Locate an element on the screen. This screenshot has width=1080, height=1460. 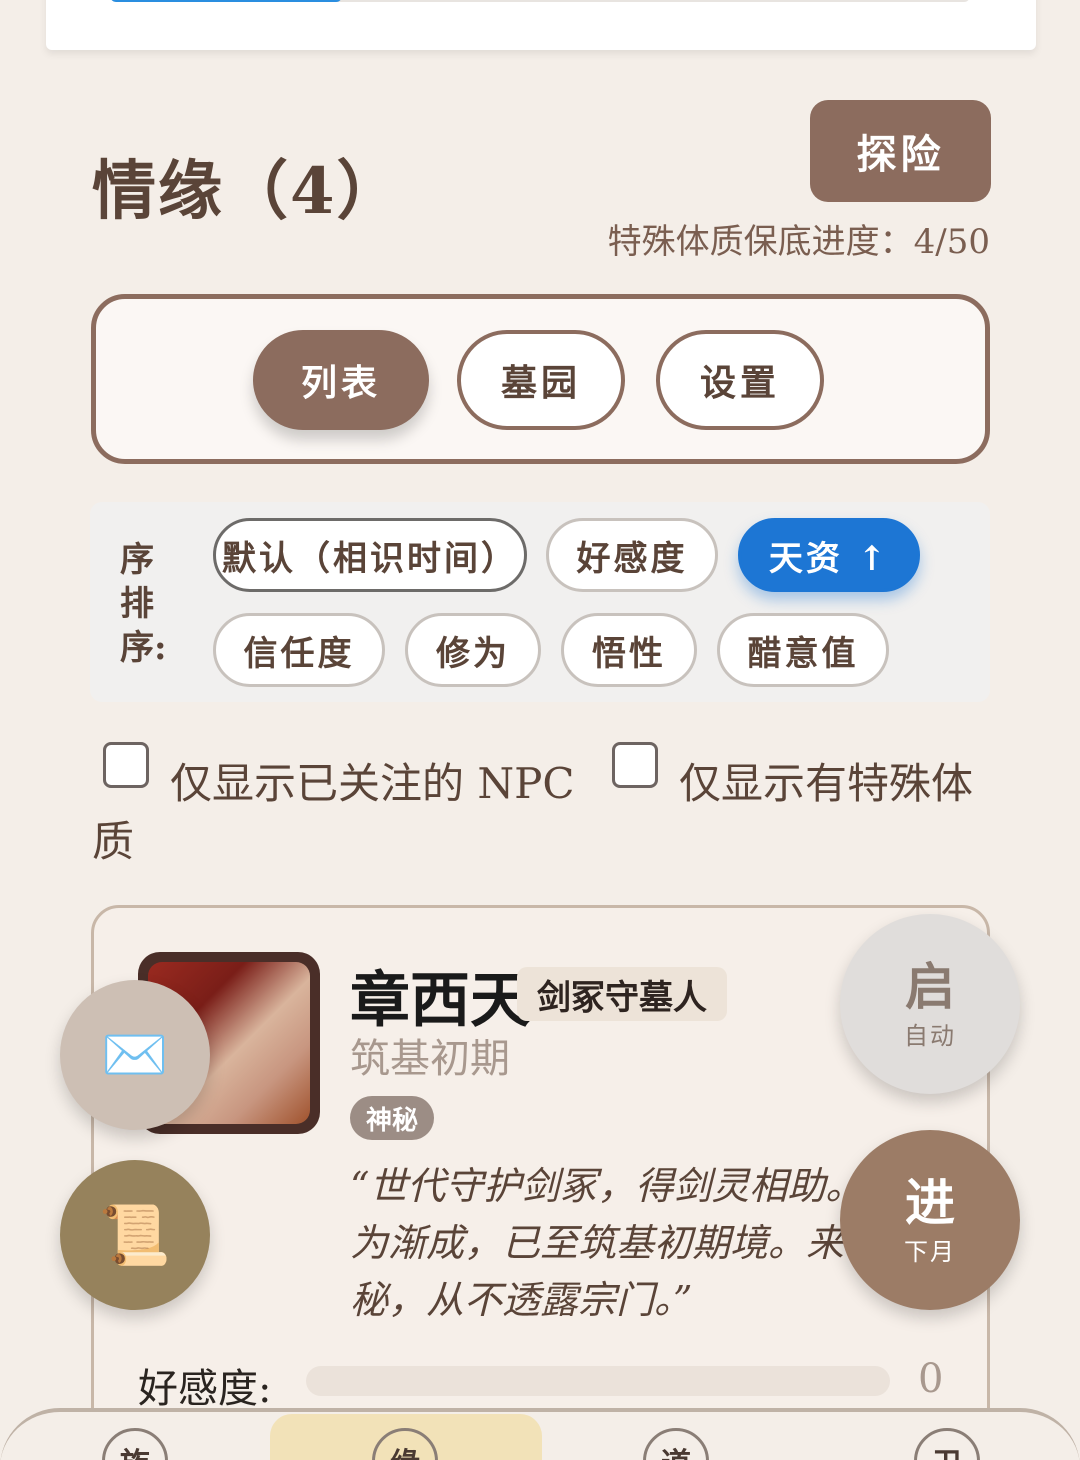
tab-cemetery: 墓园 is located at coordinates (541, 380).